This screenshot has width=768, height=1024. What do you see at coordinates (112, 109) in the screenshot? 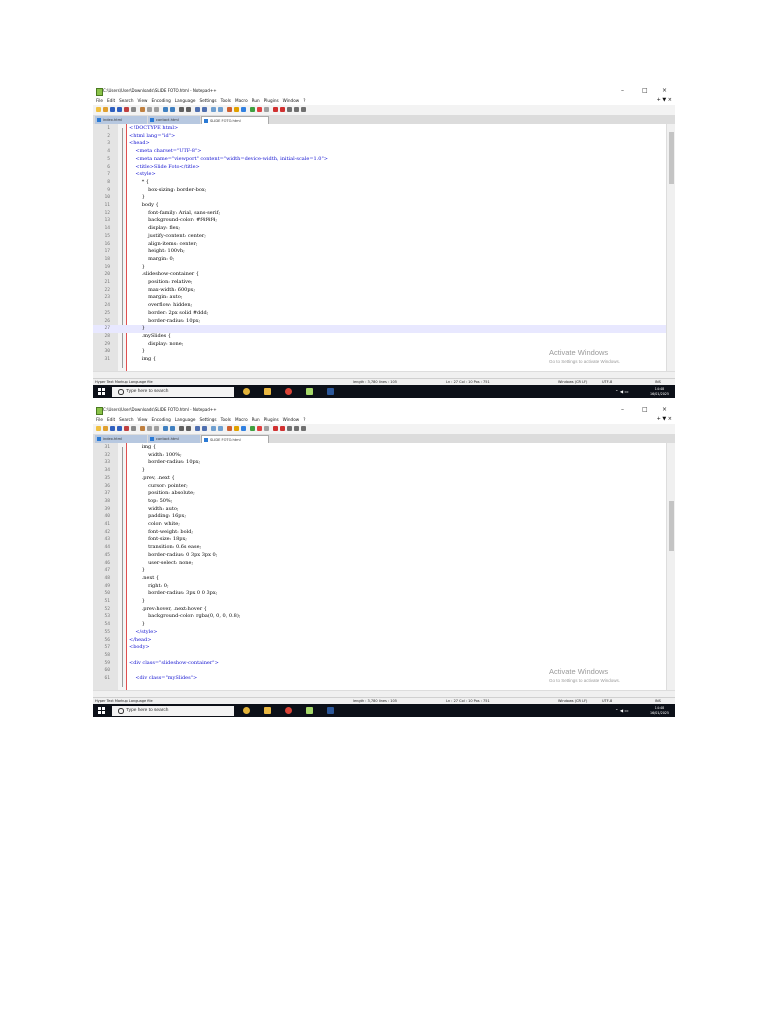
I see `save-icon` at bounding box center [112, 109].